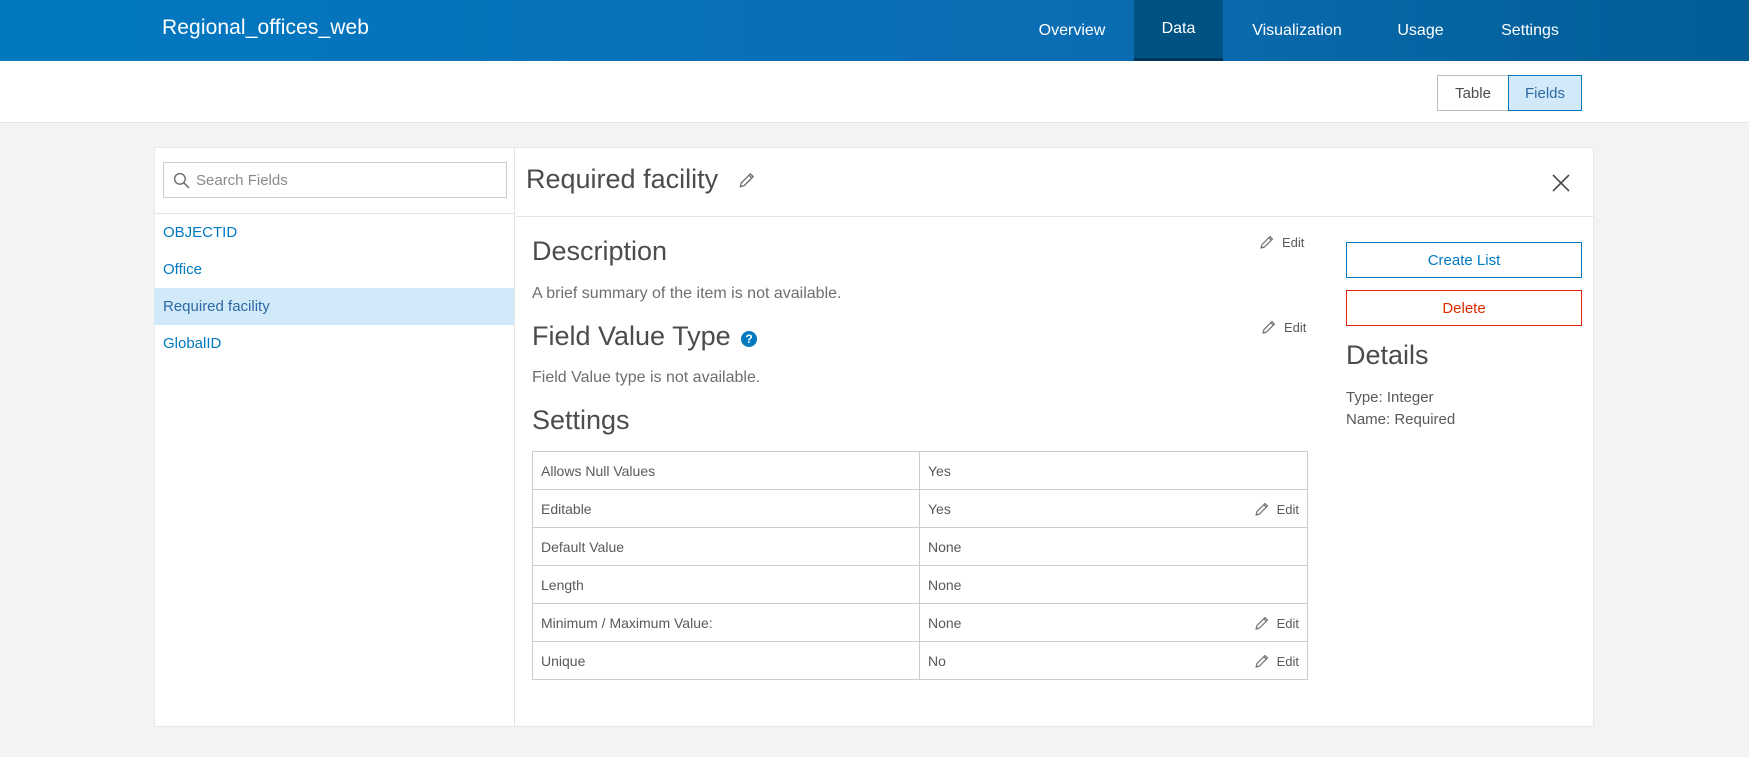 This screenshot has width=1749, height=757. What do you see at coordinates (1401, 419) in the screenshot?
I see `detail-name: Name: Required` at bounding box center [1401, 419].